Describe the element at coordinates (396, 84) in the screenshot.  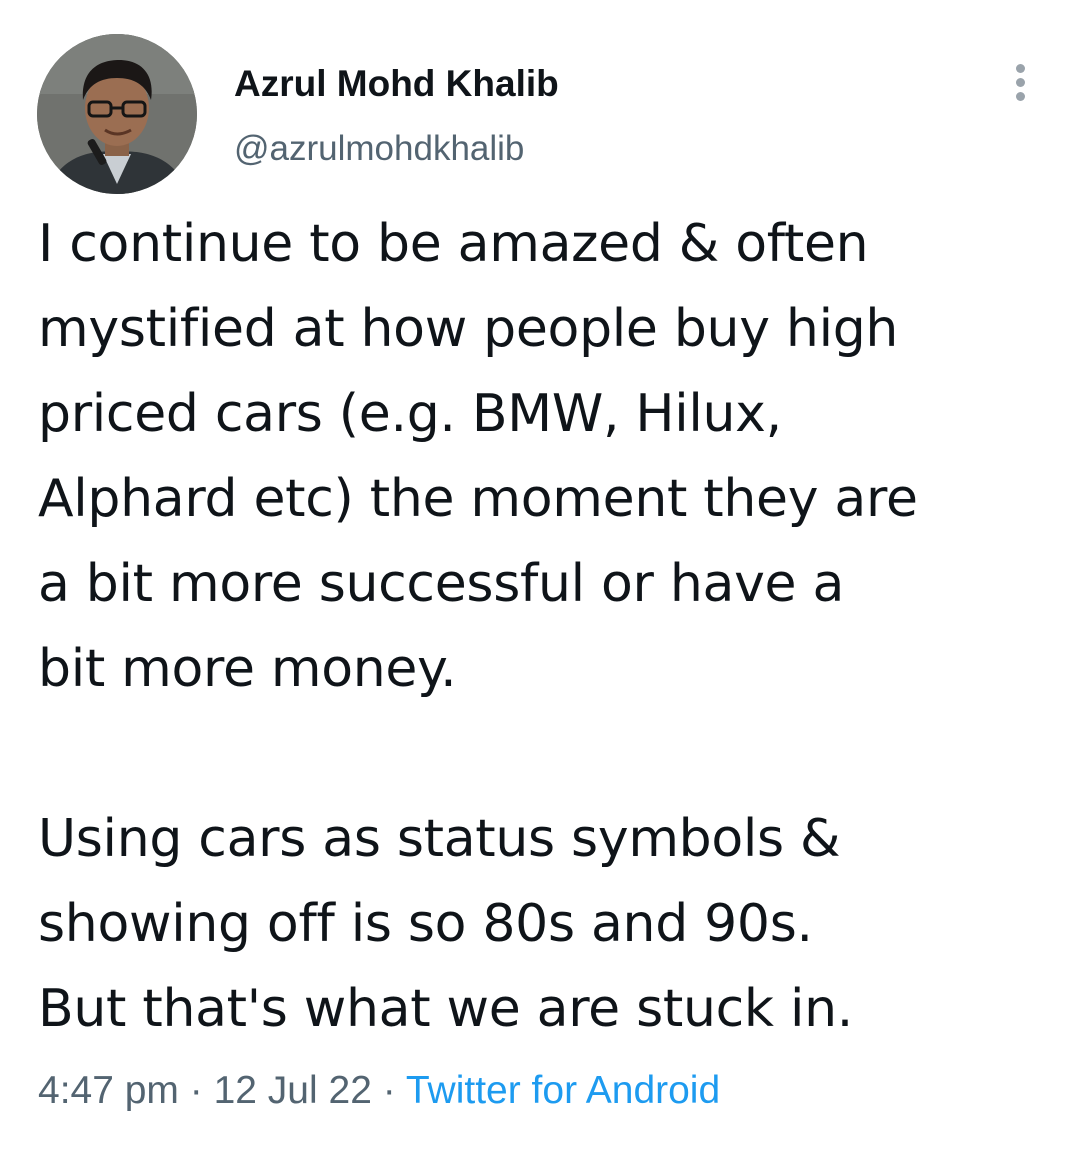
I see `author-display-name: Azrul Mohd Khalib` at that location.